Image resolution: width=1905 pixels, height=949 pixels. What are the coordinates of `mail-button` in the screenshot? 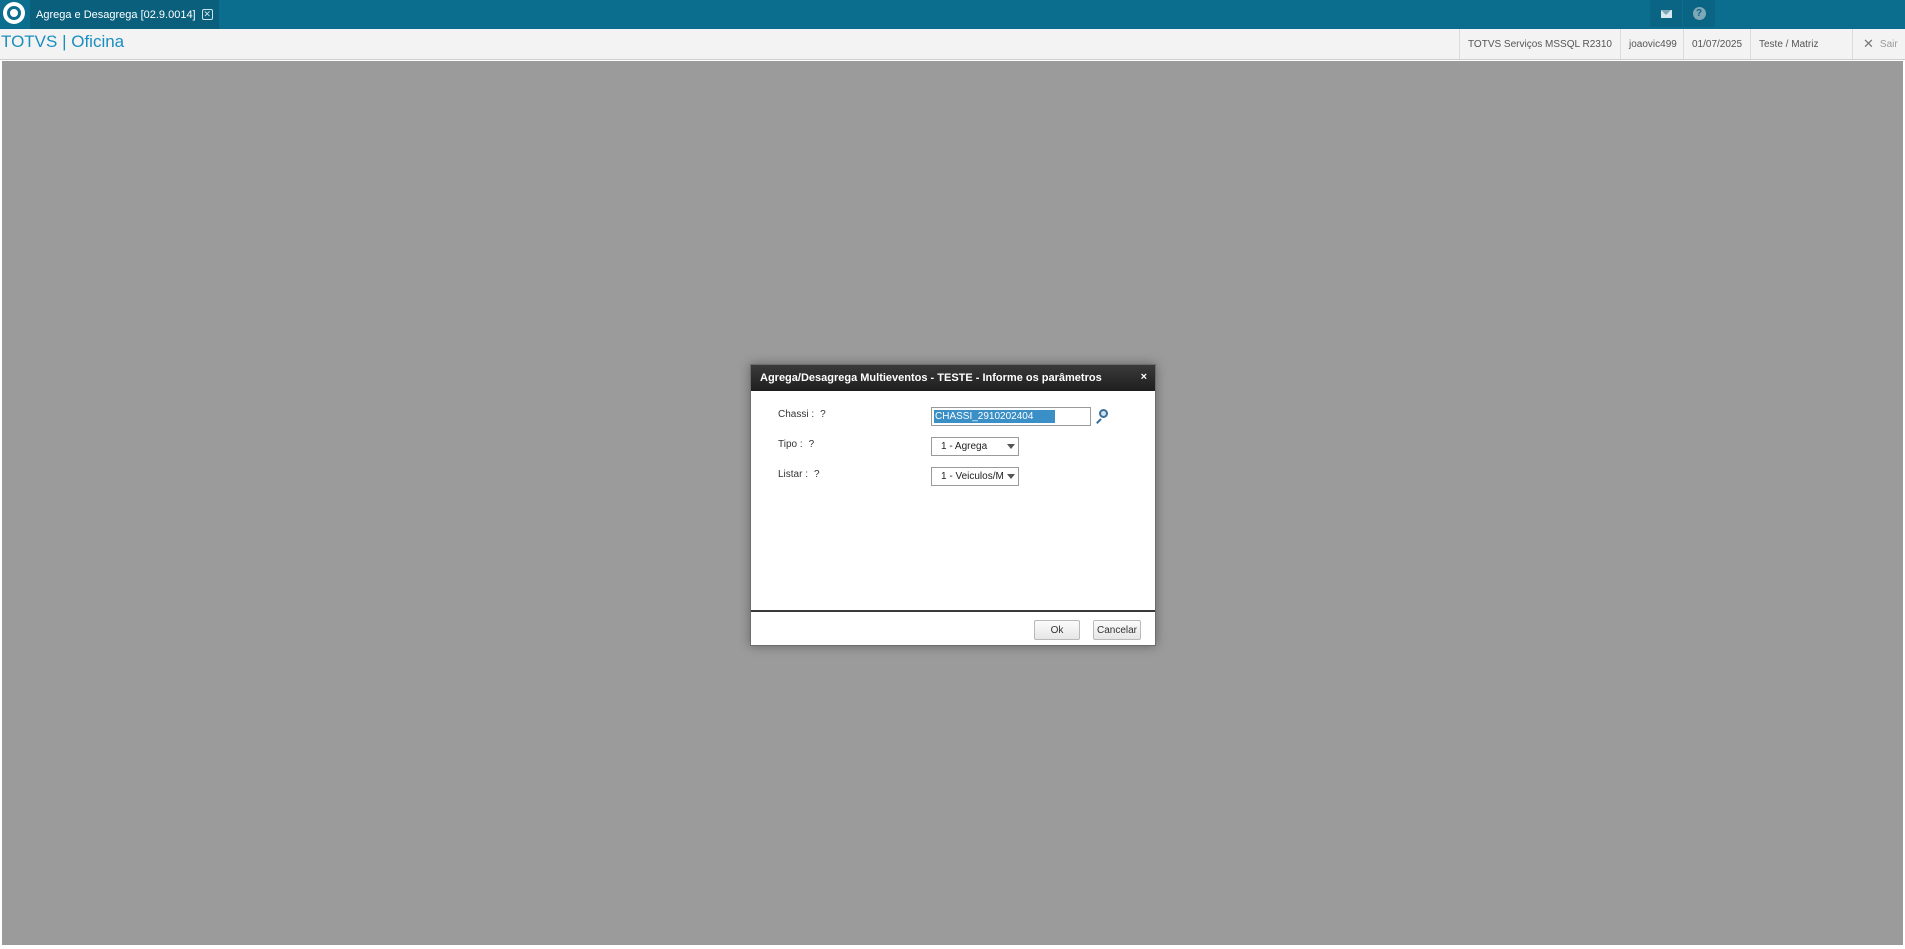 It's located at (1666, 13).